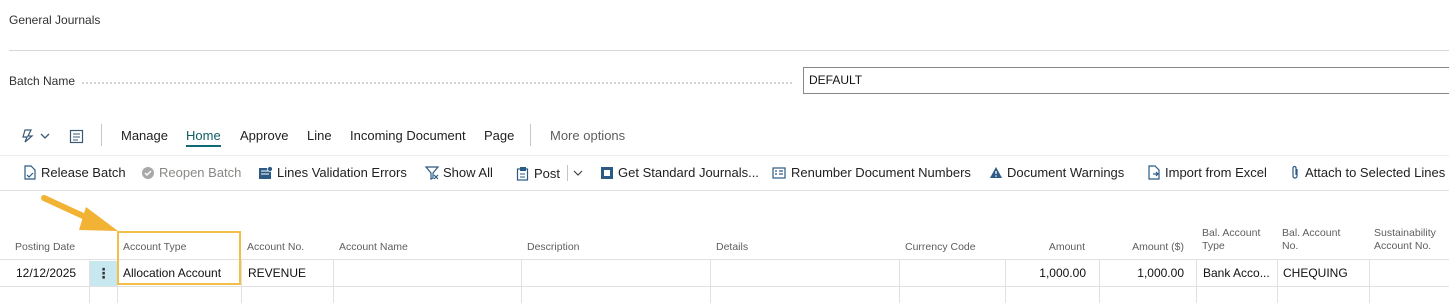  I want to click on post-icon, so click(522, 173).